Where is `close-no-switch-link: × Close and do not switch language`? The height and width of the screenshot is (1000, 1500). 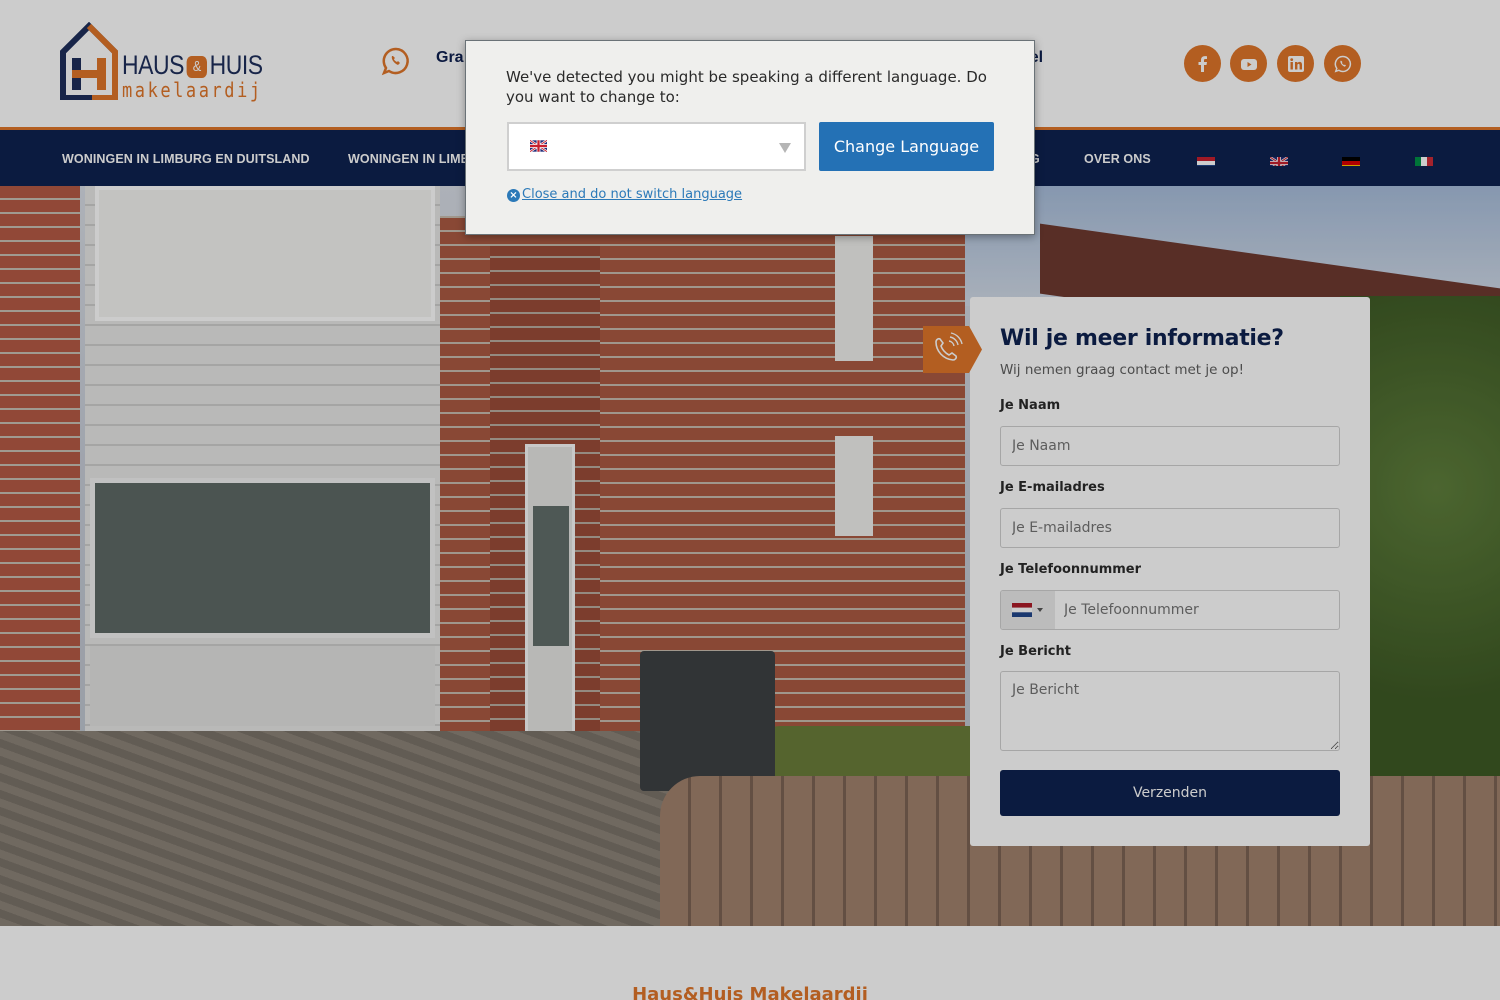
close-no-switch-link: × Close and do not switch language is located at coordinates (624, 194).